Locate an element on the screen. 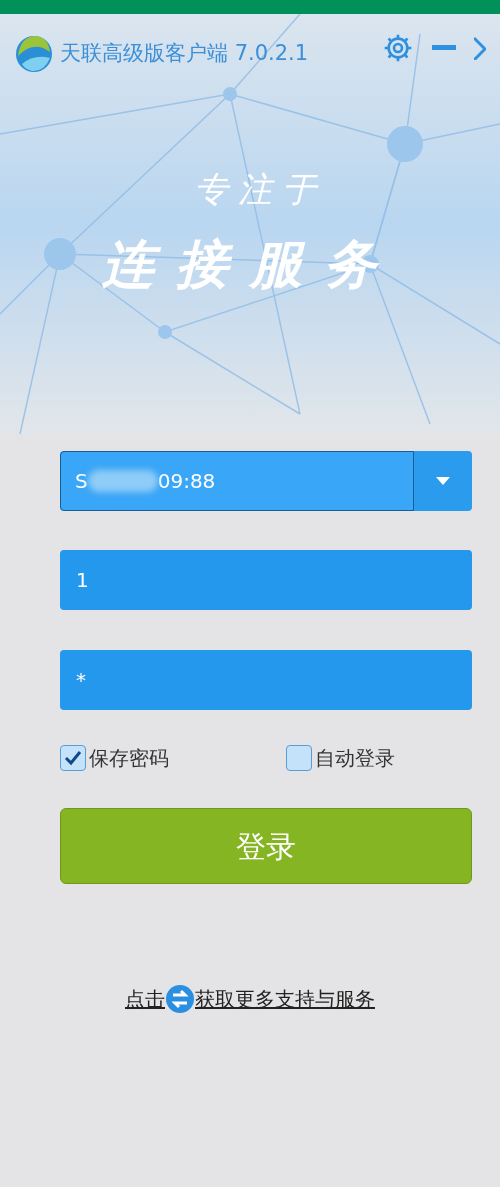 This screenshot has width=500, height=1187. check-icon is located at coordinates (73, 758).